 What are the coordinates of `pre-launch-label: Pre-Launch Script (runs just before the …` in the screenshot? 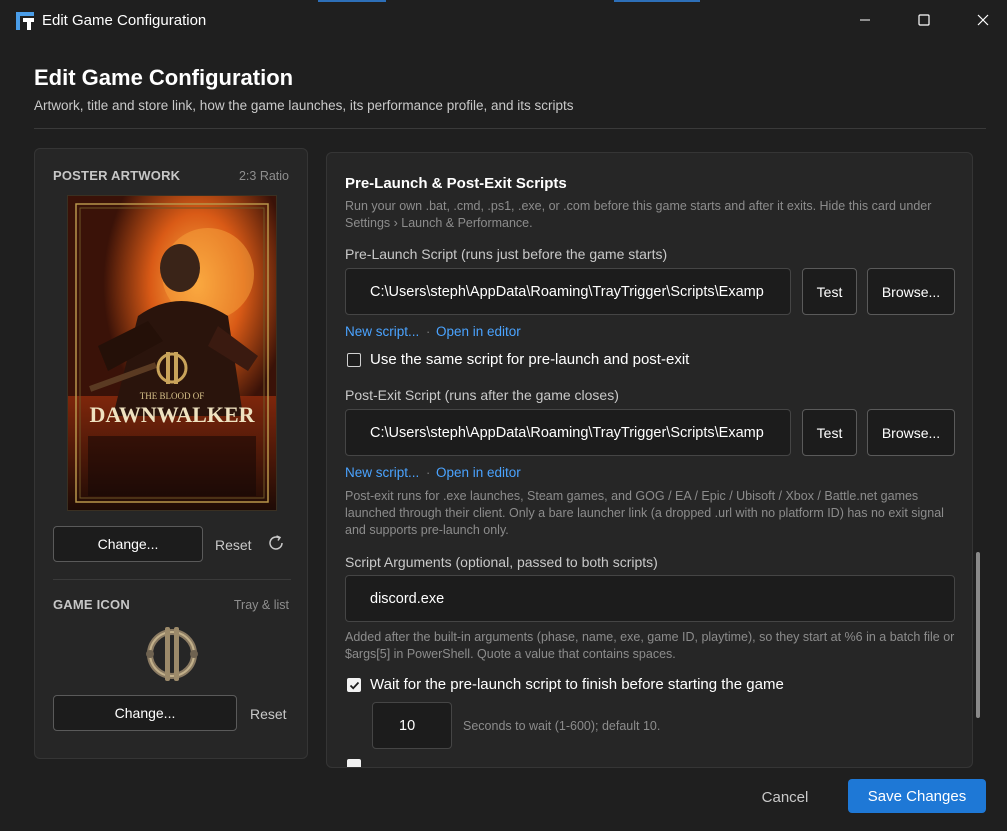 It's located at (506, 254).